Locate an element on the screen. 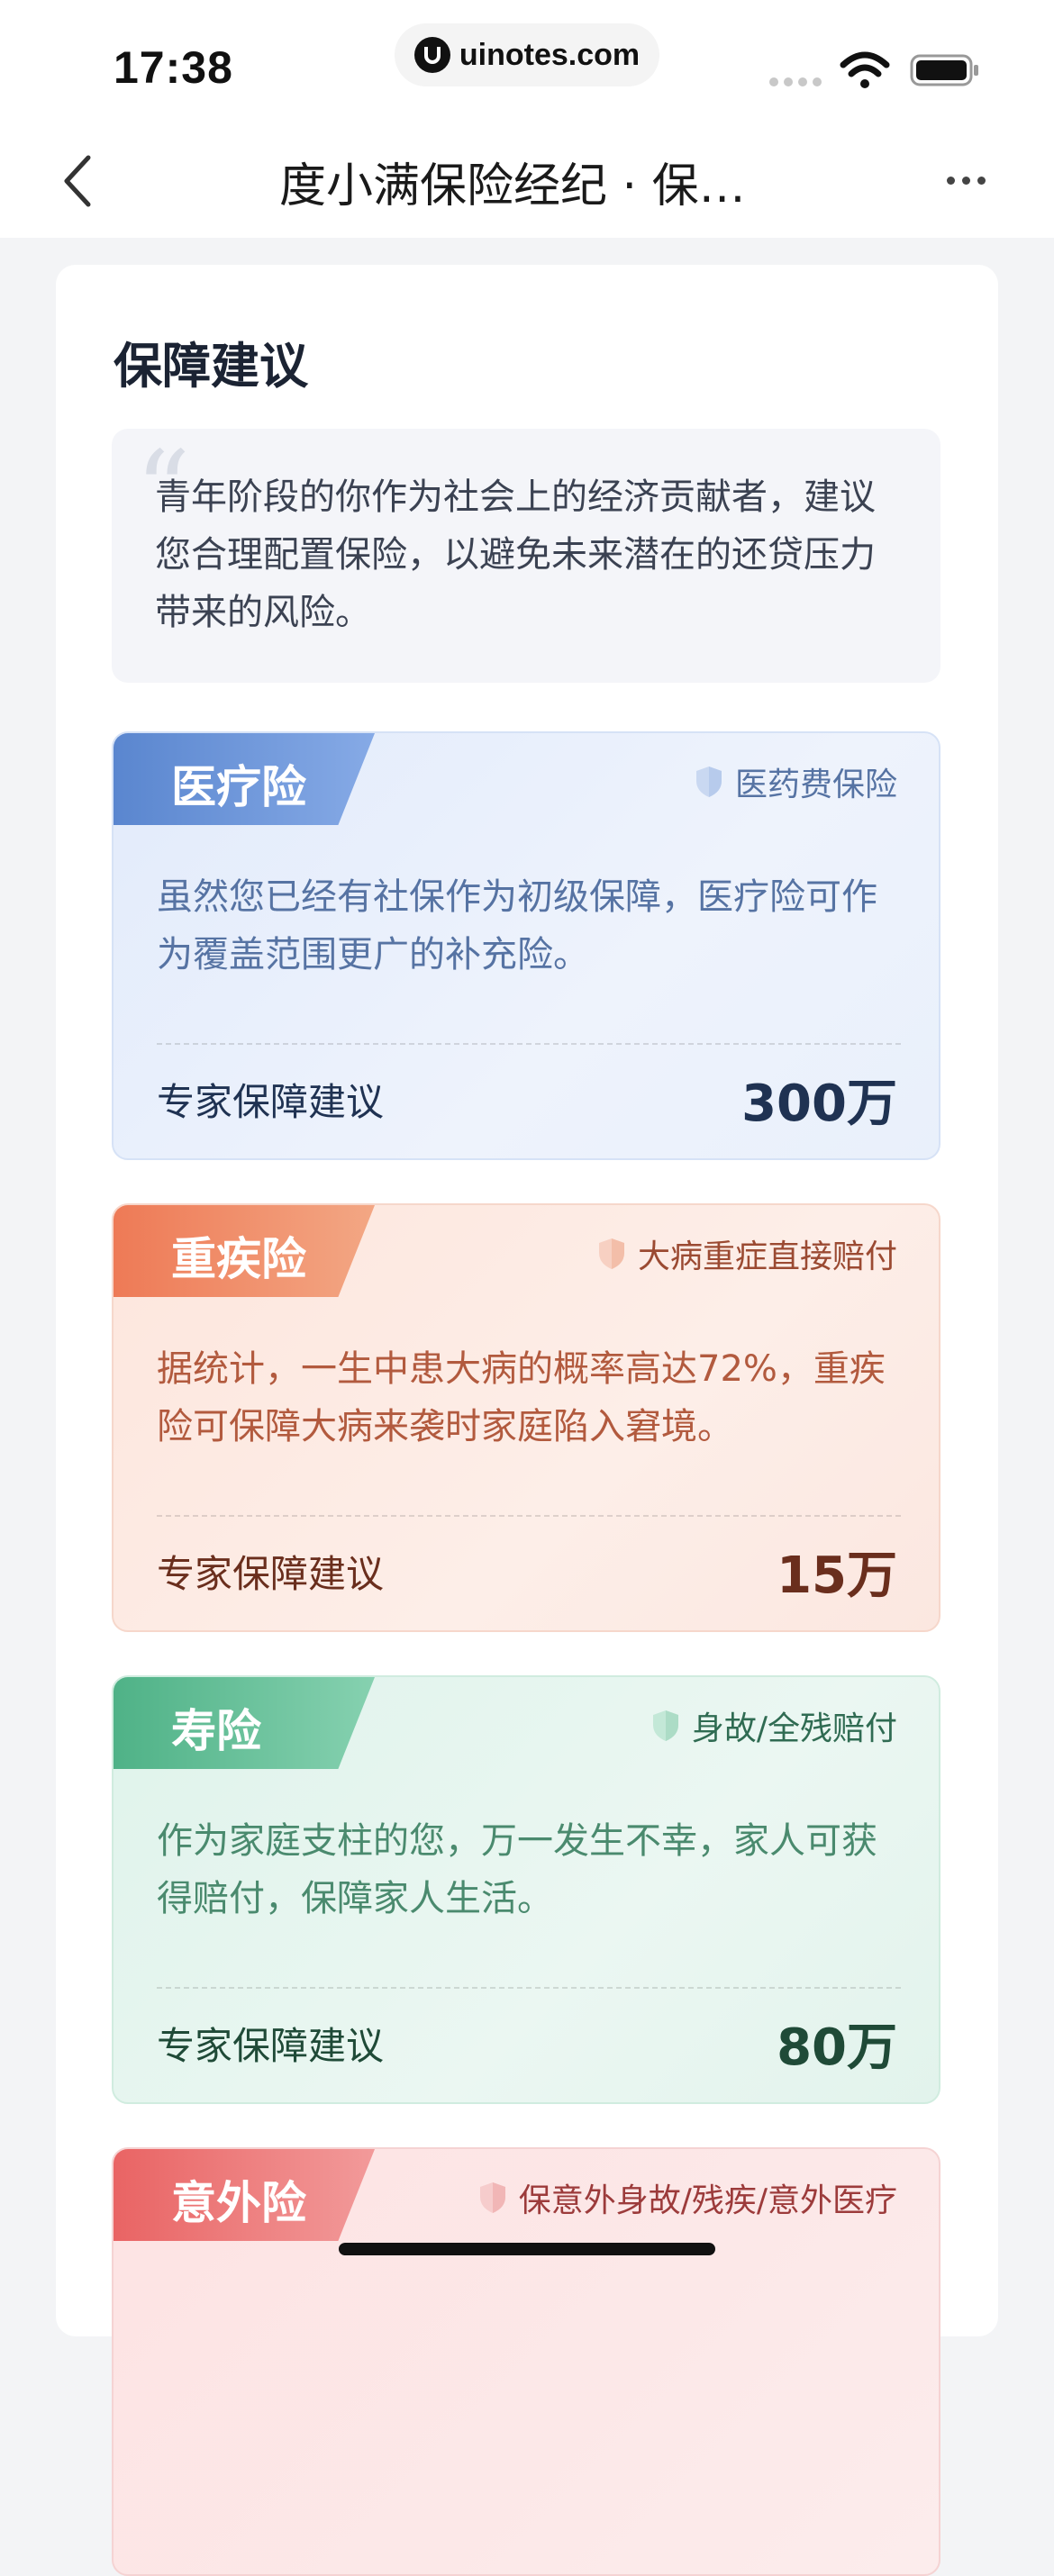 The image size is (1054, 2576). more-button is located at coordinates (966, 180).